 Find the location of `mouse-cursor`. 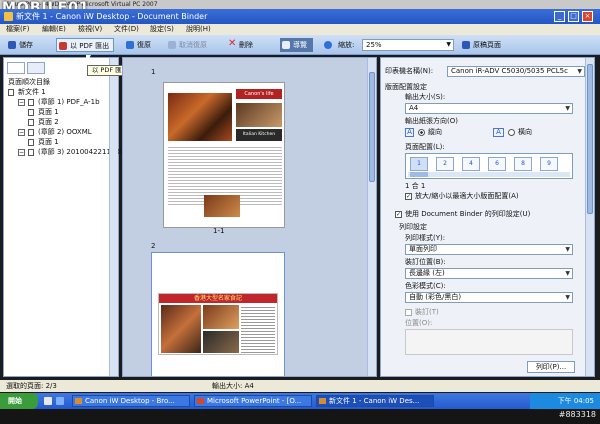

mouse-cursor is located at coordinates (88, 59).